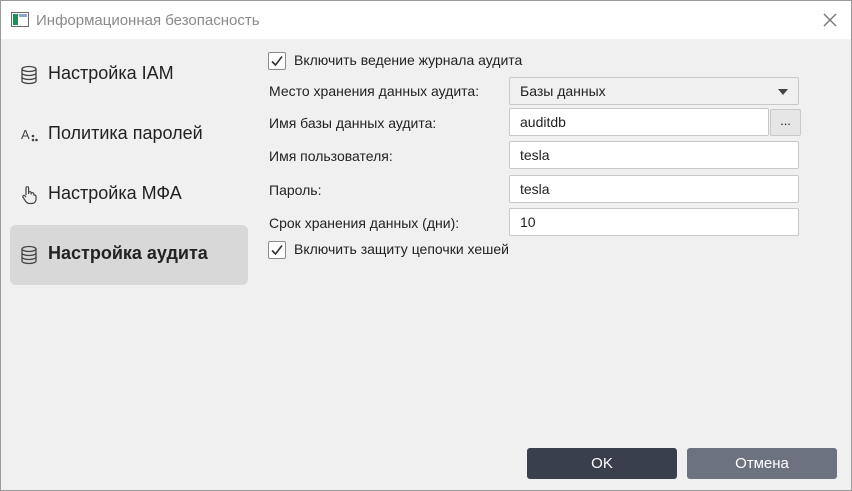 The height and width of the screenshot is (491, 852). Describe the element at coordinates (29, 195) in the screenshot. I see `hand-pointer-icon` at that location.